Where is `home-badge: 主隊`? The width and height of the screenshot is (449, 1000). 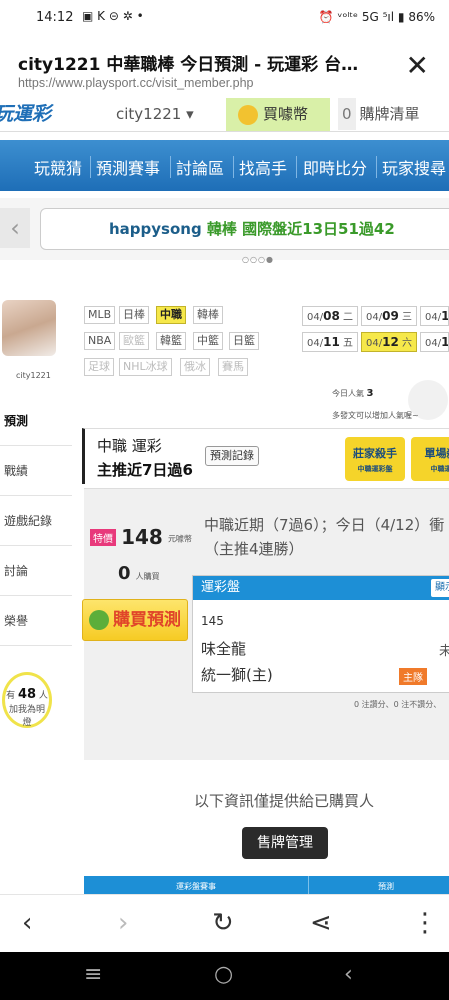 home-badge: 主隊 is located at coordinates (413, 676).